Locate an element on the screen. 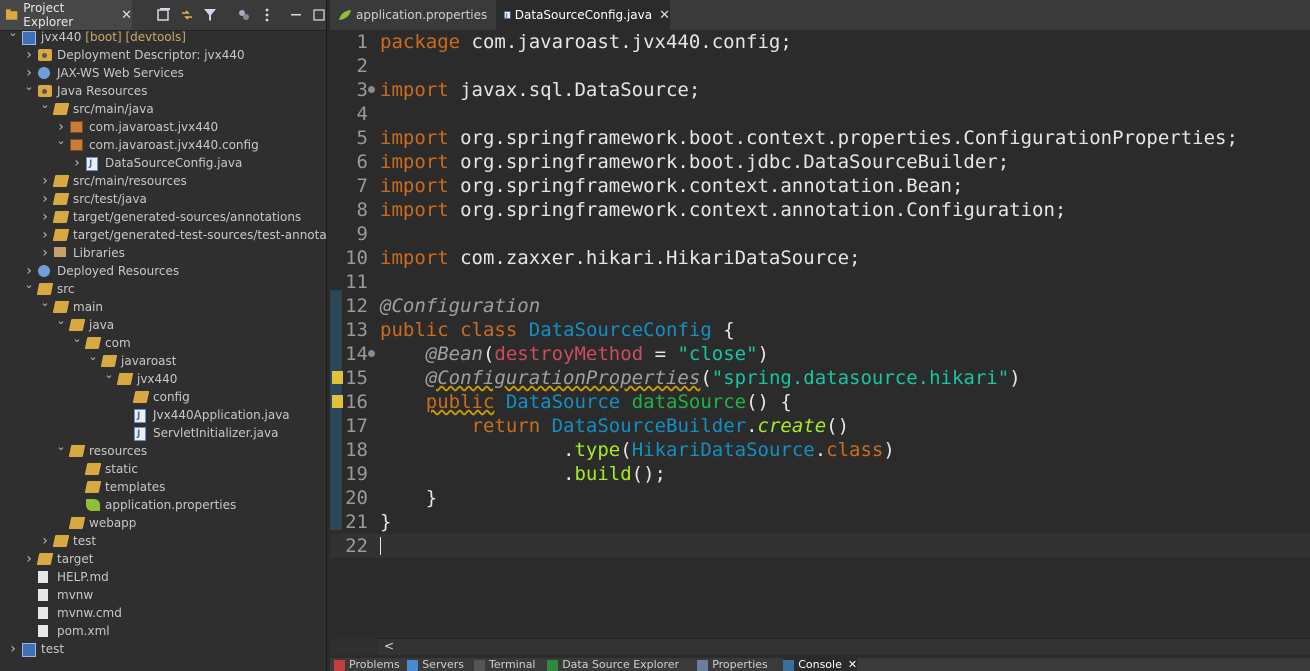 This screenshot has width=1310, height=671. tree-item: › target is located at coordinates (163, 559).